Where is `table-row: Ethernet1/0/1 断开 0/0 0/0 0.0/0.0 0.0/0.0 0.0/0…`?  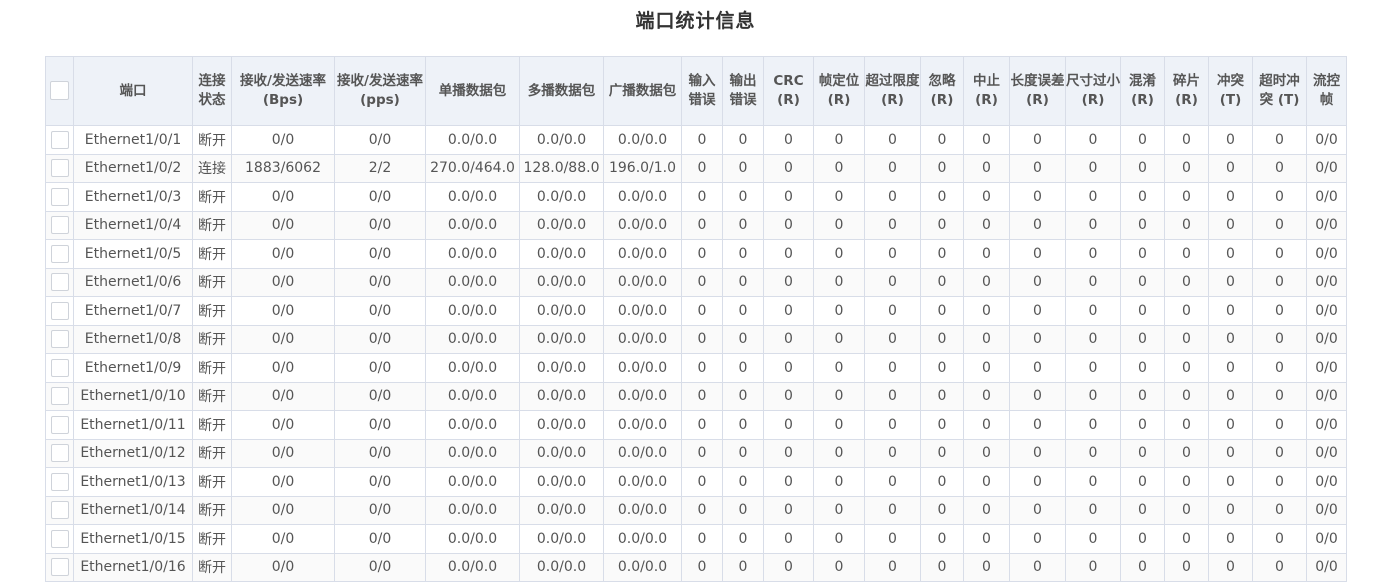 table-row: Ethernet1/0/1 断开 0/0 0/0 0.0/0.0 0.0/0.0 0.0/0… is located at coordinates (696, 140).